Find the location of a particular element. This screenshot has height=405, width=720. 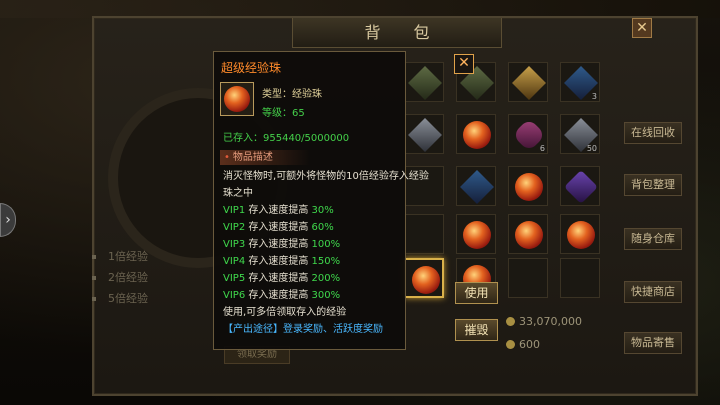

bag-title: 背 包 is located at coordinates (404, 32).